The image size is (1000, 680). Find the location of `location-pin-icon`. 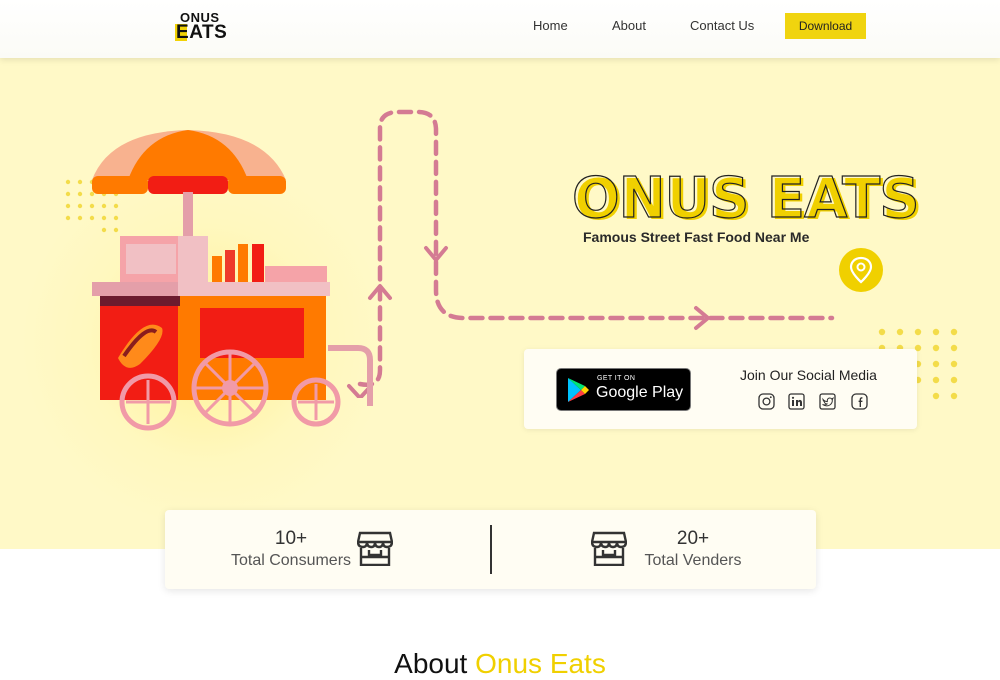

location-pin-icon is located at coordinates (861, 270).